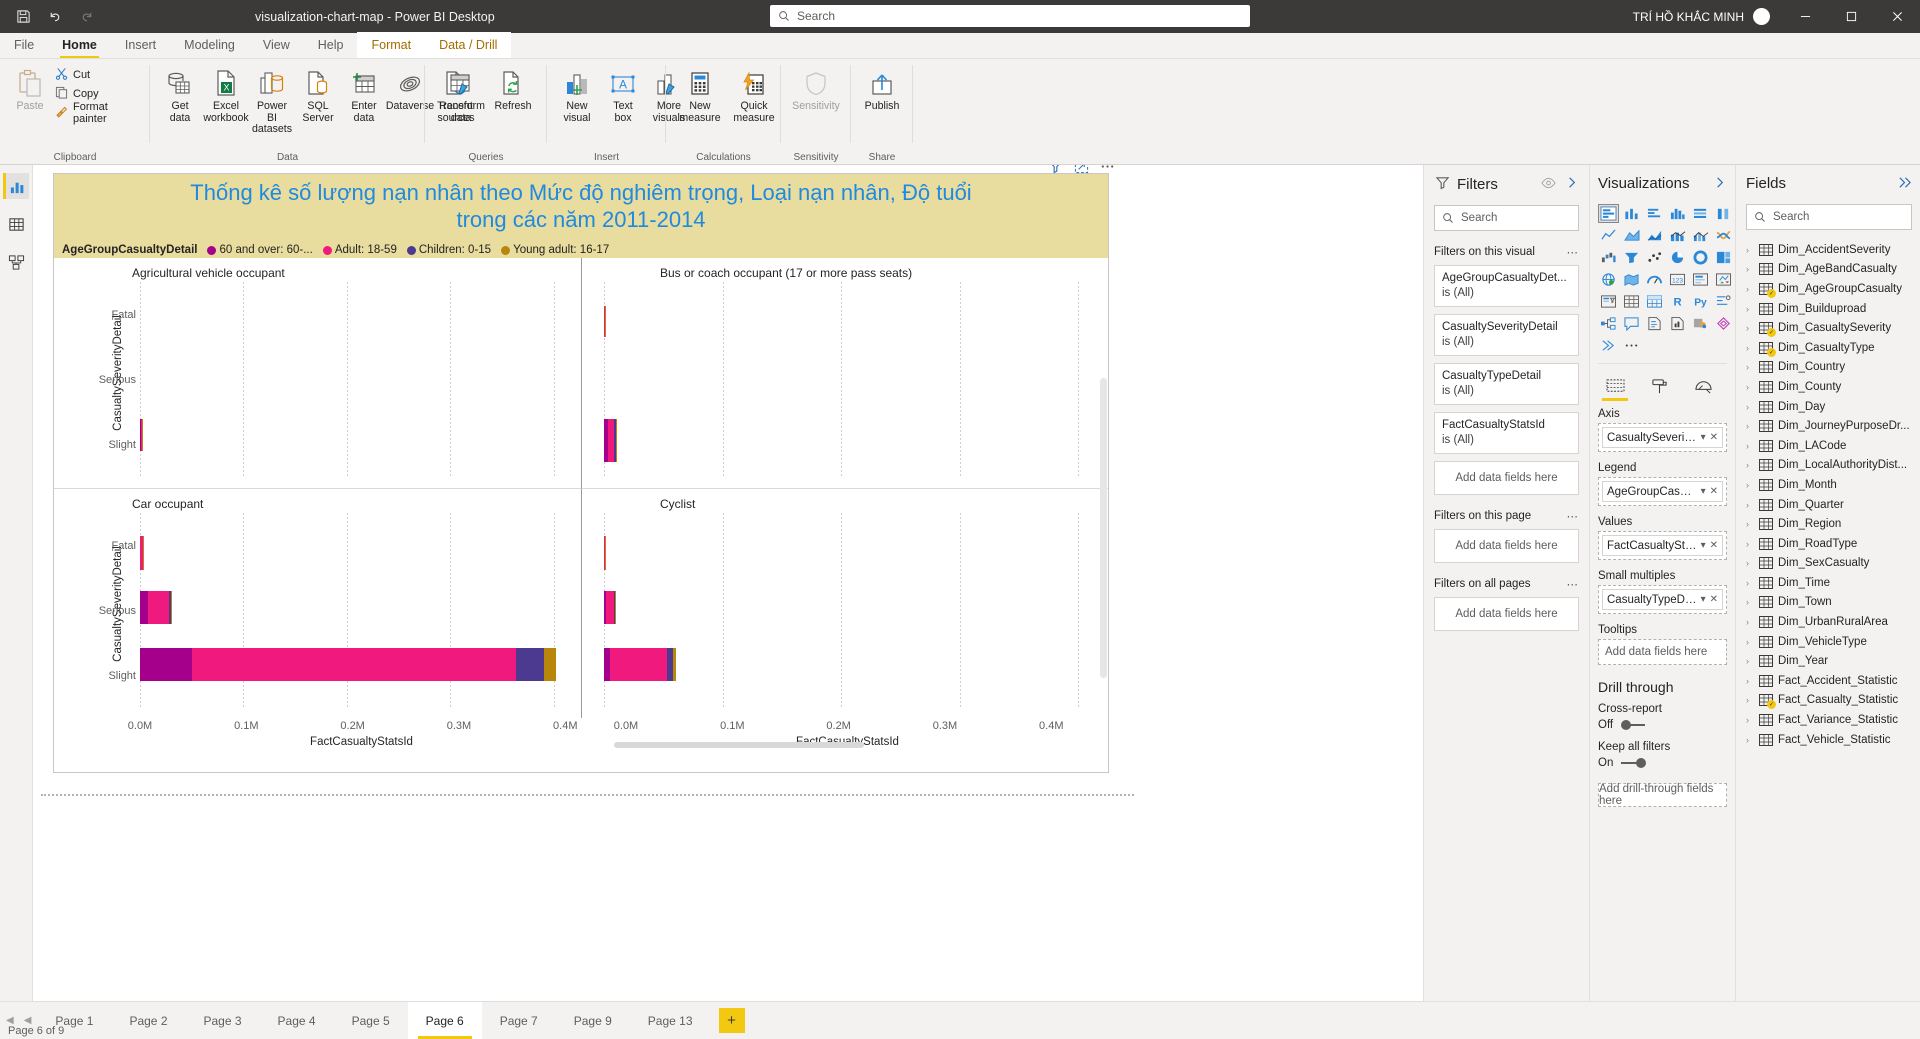  What do you see at coordinates (1829, 524) in the screenshot?
I see `field-table-row: › Dim_Region` at bounding box center [1829, 524].